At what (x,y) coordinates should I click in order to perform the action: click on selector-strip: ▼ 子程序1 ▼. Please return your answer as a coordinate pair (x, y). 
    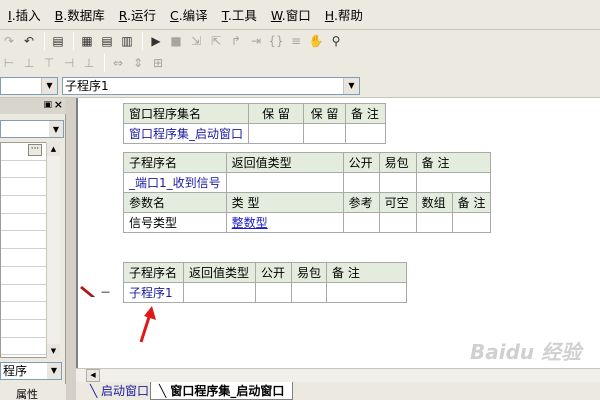
    Looking at the image, I should click on (300, 86).